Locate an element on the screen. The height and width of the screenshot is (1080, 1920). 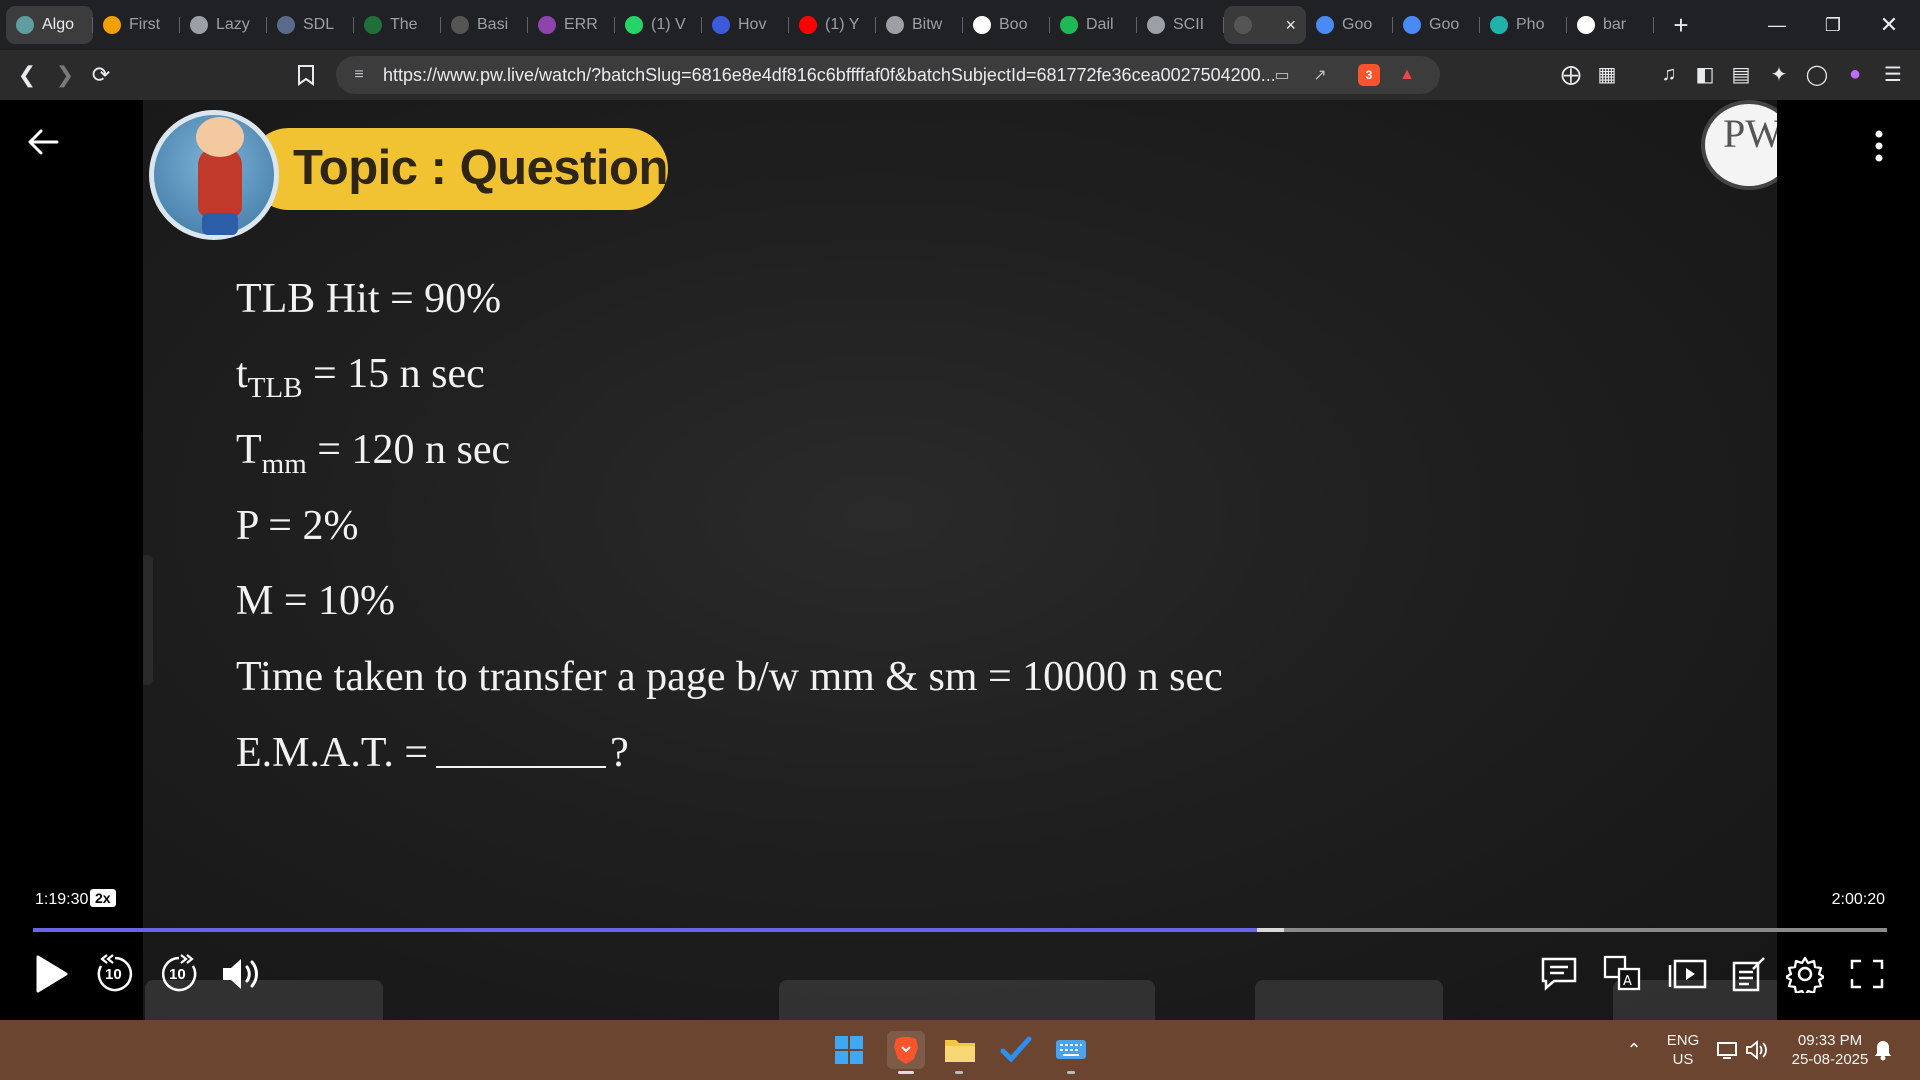
forward-label: 10 is located at coordinates (177, 974).